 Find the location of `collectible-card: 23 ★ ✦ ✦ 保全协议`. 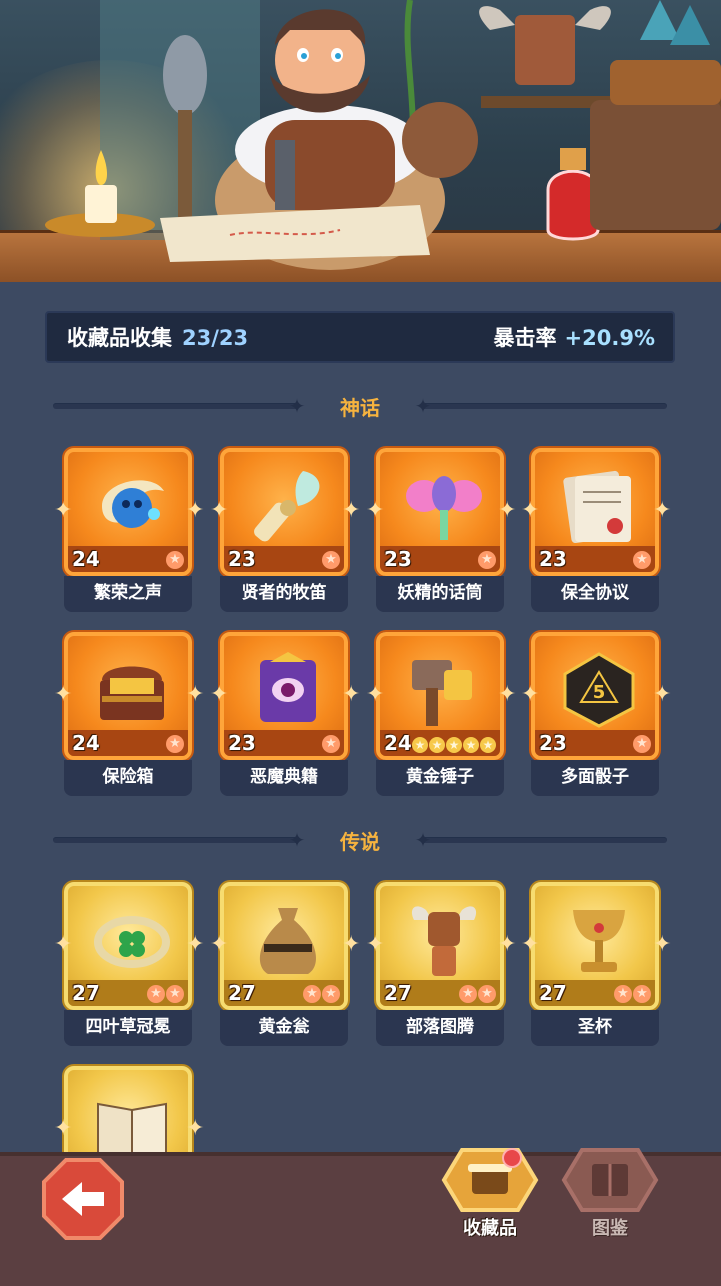

collectible-card: 23 ★ ✦ ✦ 保全协议 is located at coordinates (596, 531).